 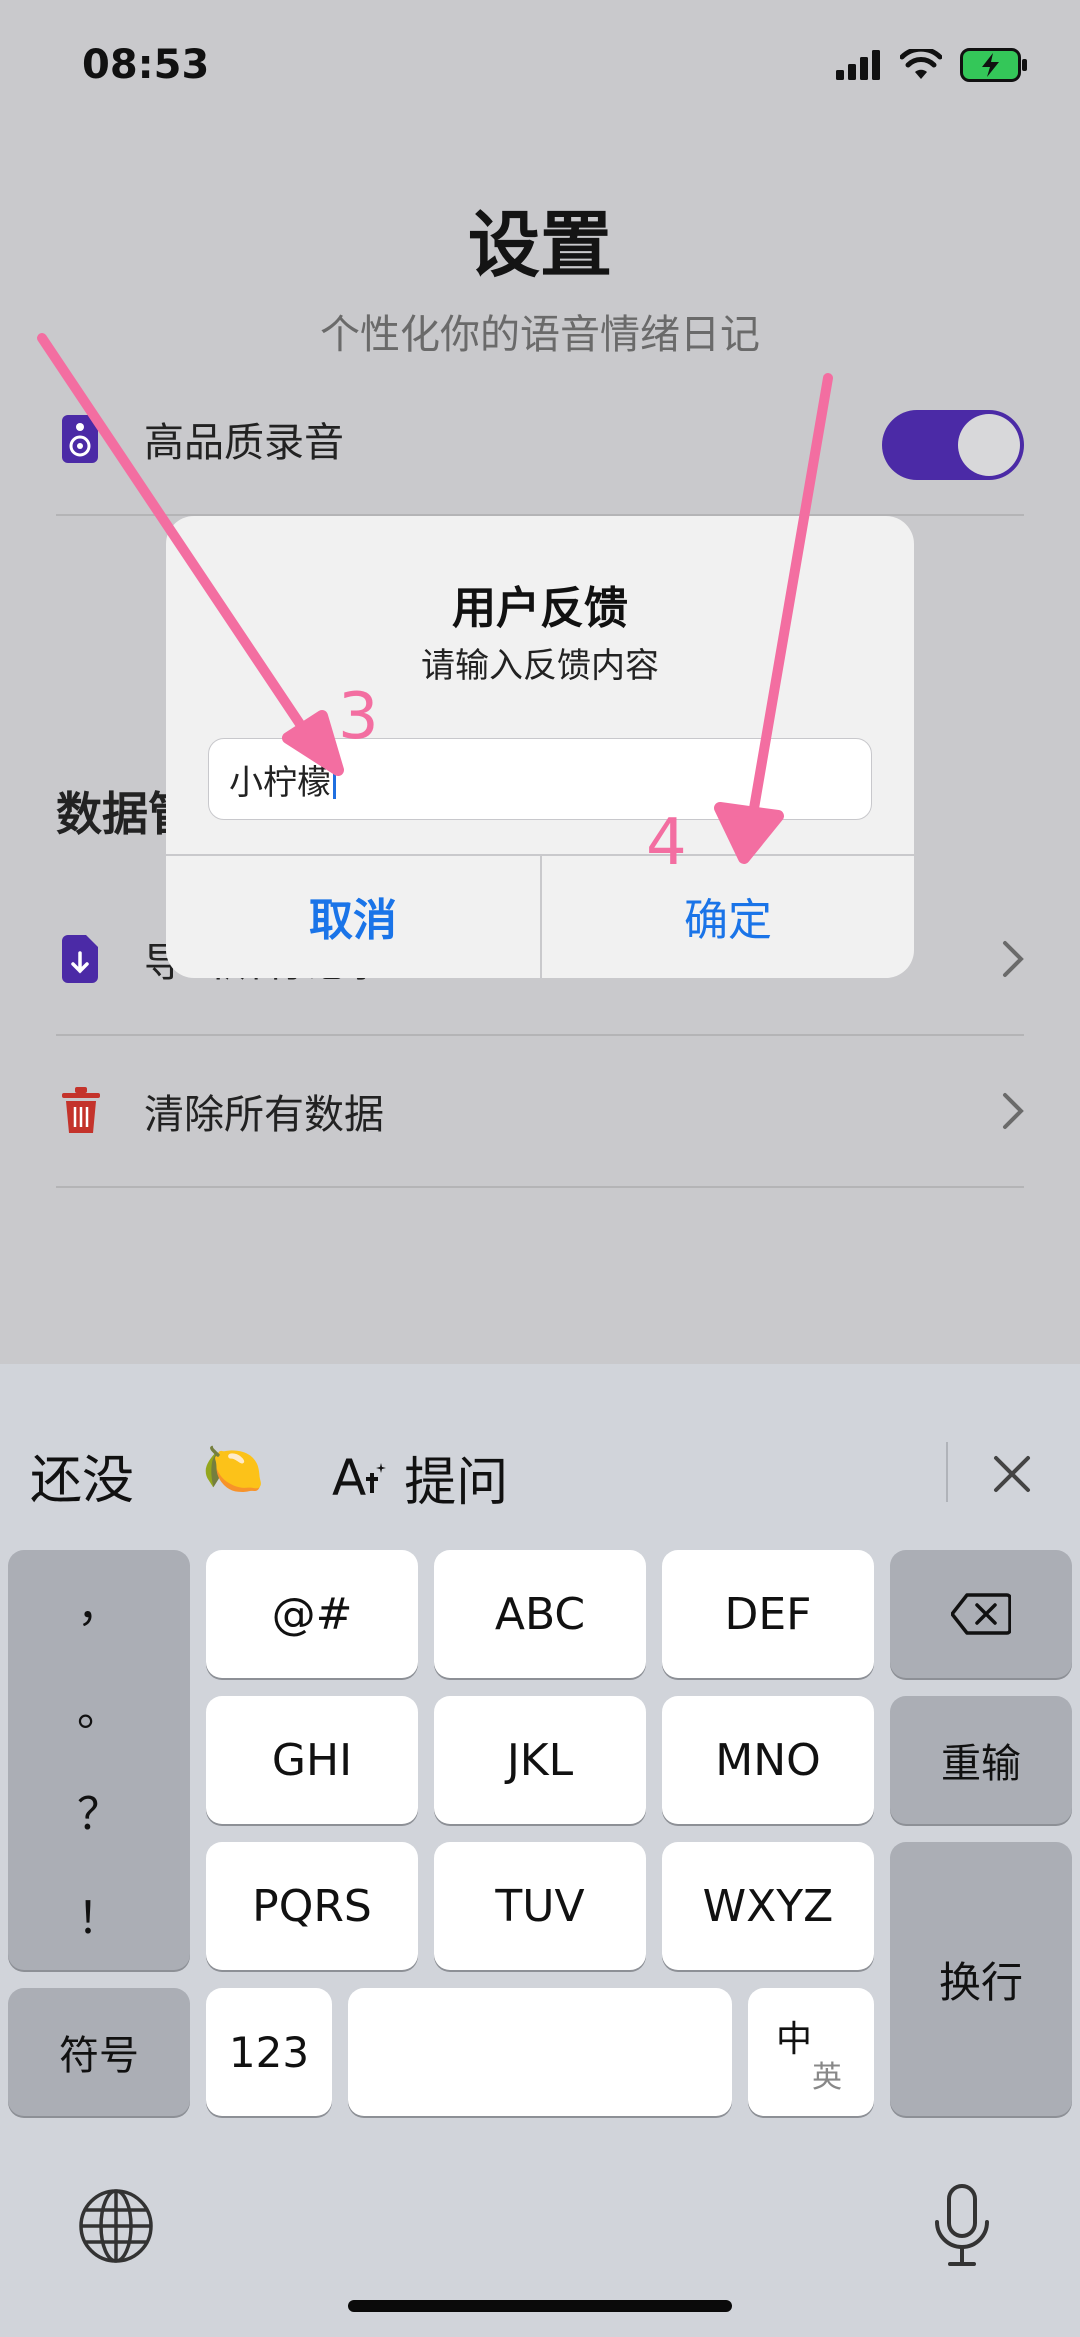 What do you see at coordinates (99, 1914) in the screenshot?
I see `key-exclamation: ！` at bounding box center [99, 1914].